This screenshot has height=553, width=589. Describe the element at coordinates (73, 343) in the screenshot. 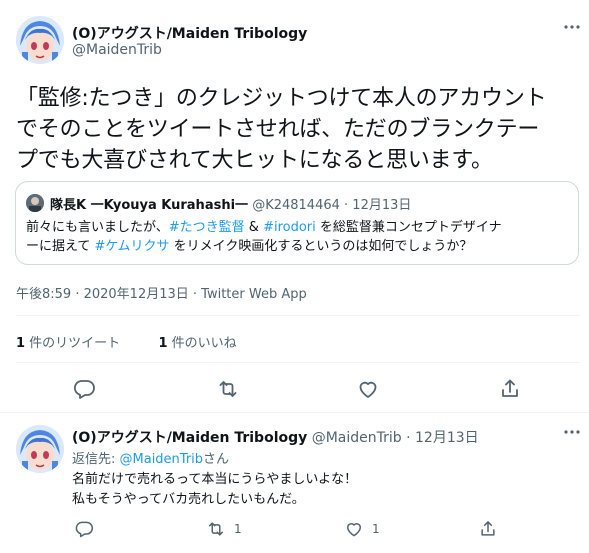

I see `retweets-label: 件のリツイート` at that location.